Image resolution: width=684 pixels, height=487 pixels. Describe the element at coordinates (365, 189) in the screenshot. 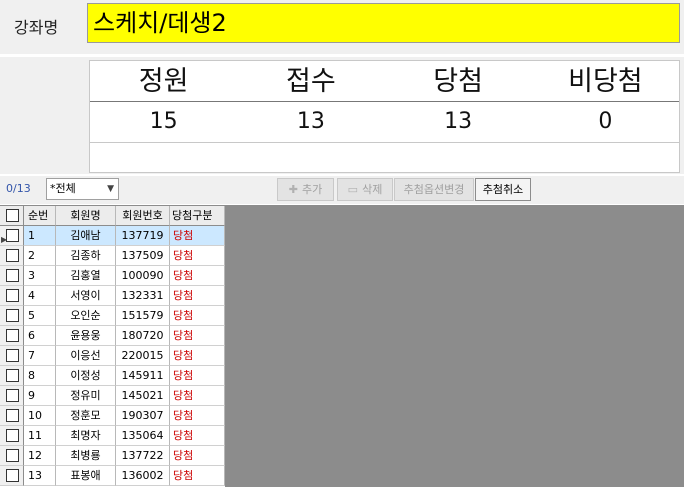

I see `delete-button: ▭ 삭제` at that location.